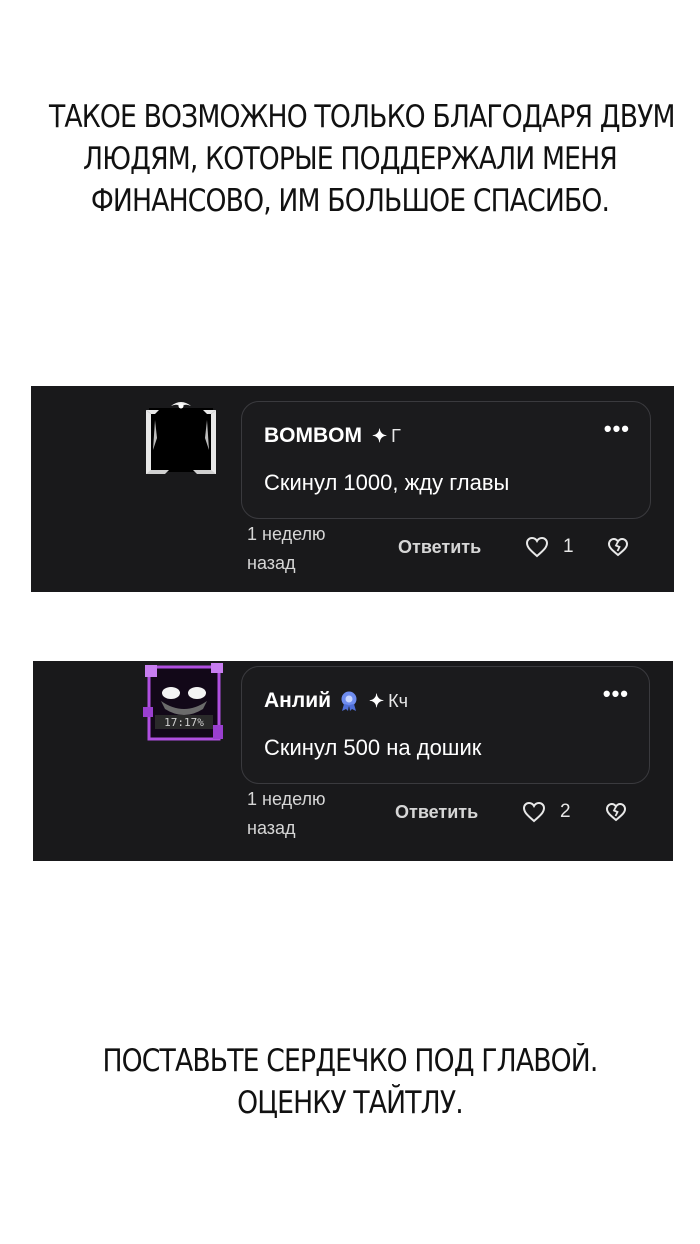 The image size is (700, 1244). What do you see at coordinates (350, 159) in the screenshot?
I see `top-caption-line-2: ЛЮДЯМ, КОТОРЫЕ ПОДДЕРЖАЛИ МЕНЯ` at bounding box center [350, 159].